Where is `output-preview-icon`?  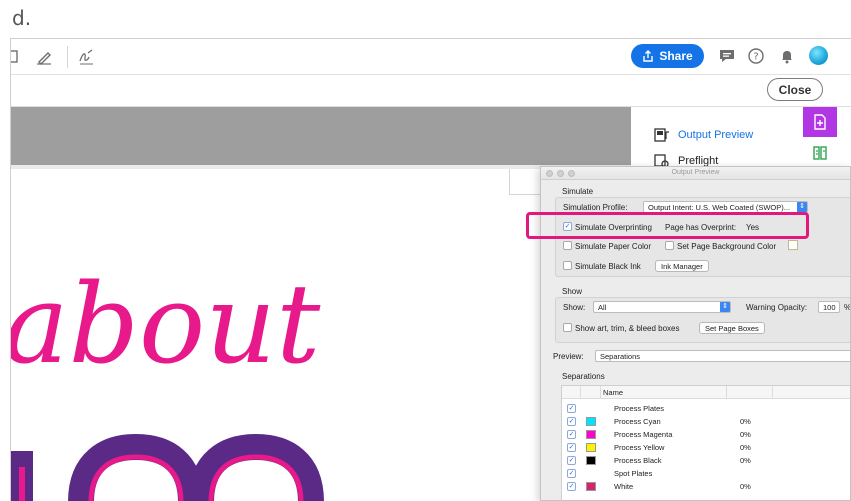
output-preview-icon is located at coordinates (662, 135).